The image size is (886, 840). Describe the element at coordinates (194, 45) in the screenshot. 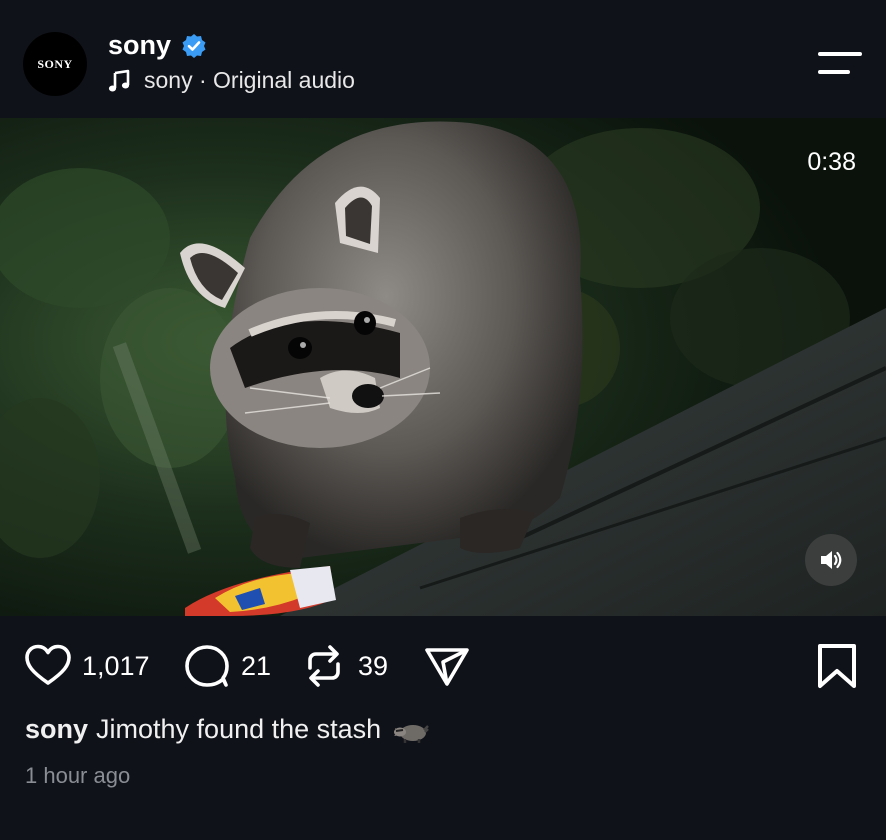

I see `verified-badge-icon` at that location.